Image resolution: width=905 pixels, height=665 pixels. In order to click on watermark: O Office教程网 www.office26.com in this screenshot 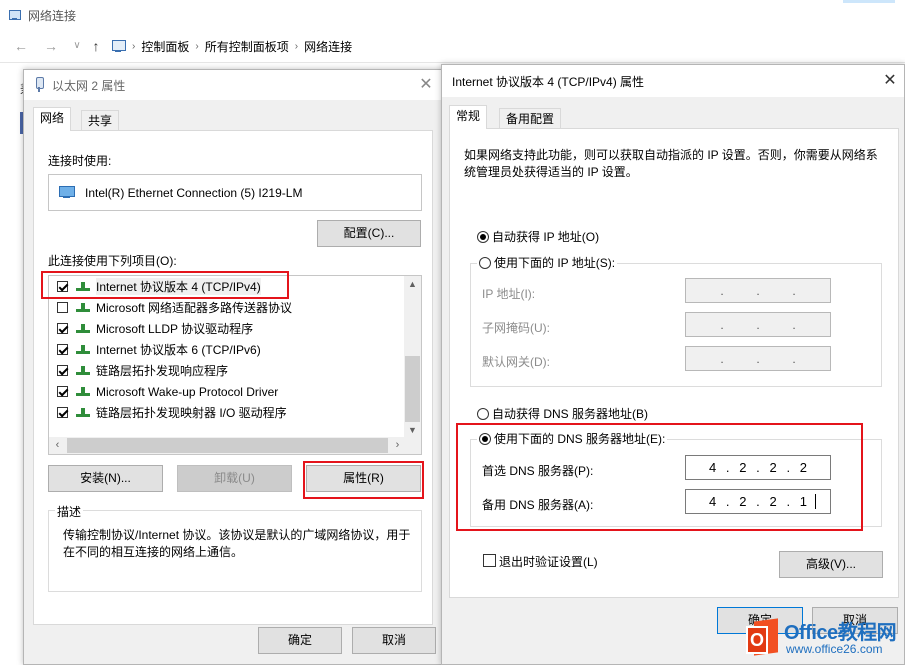, I will do `click(821, 638)`.